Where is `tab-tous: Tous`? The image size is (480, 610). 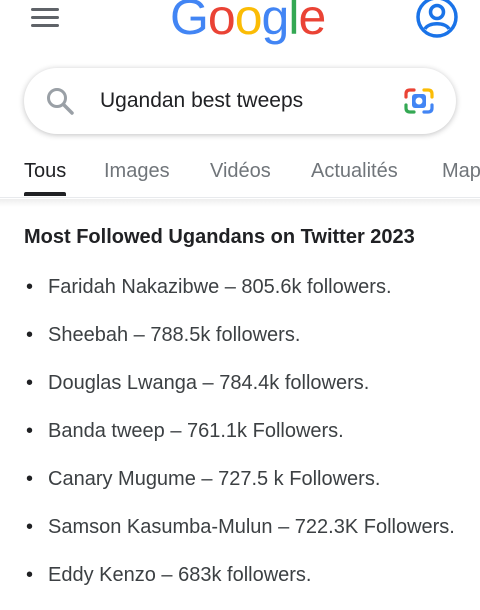
tab-tous: Tous is located at coordinates (45, 178).